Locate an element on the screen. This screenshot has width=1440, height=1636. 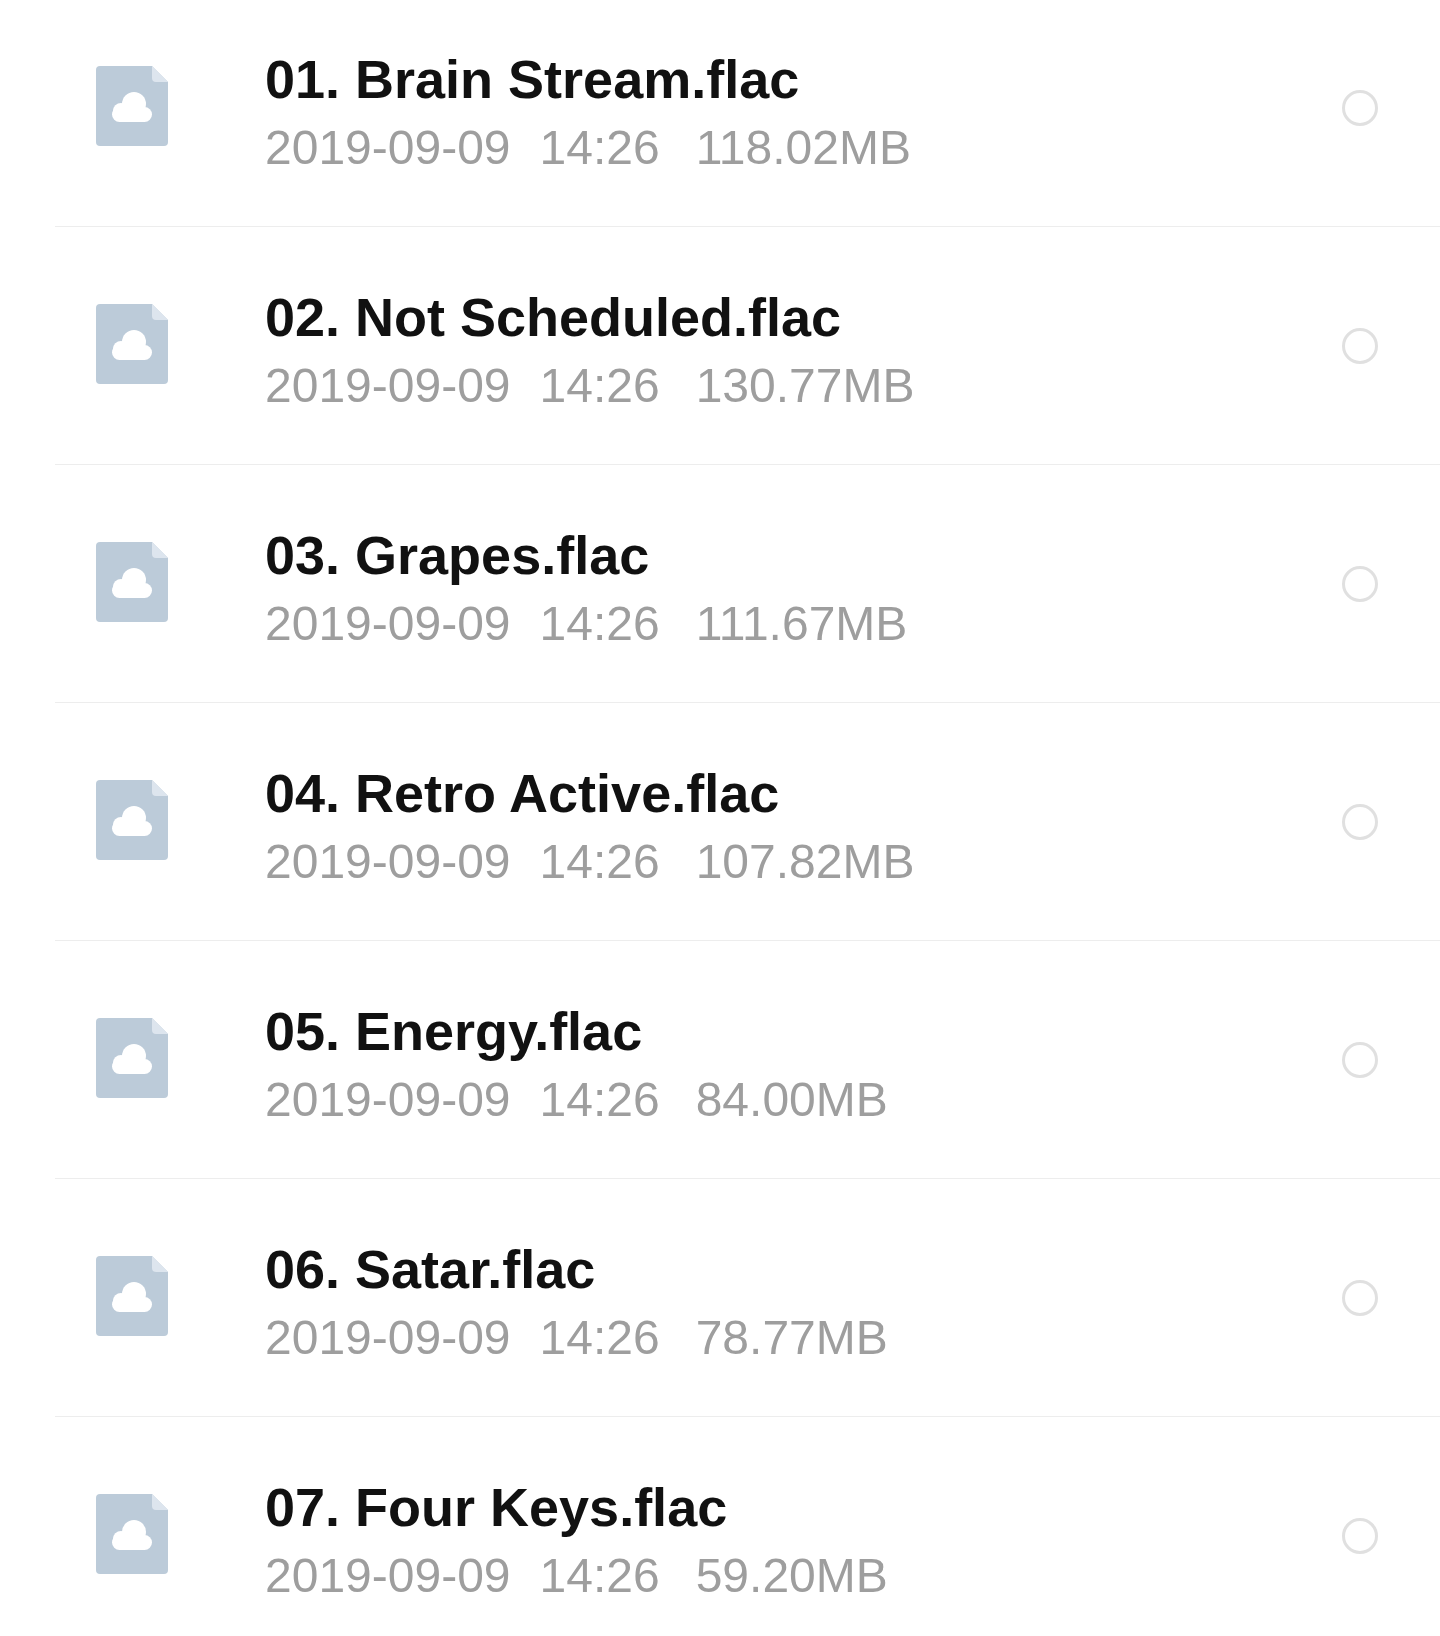
file-size: 78.77MB is located at coordinates (791, 1338).